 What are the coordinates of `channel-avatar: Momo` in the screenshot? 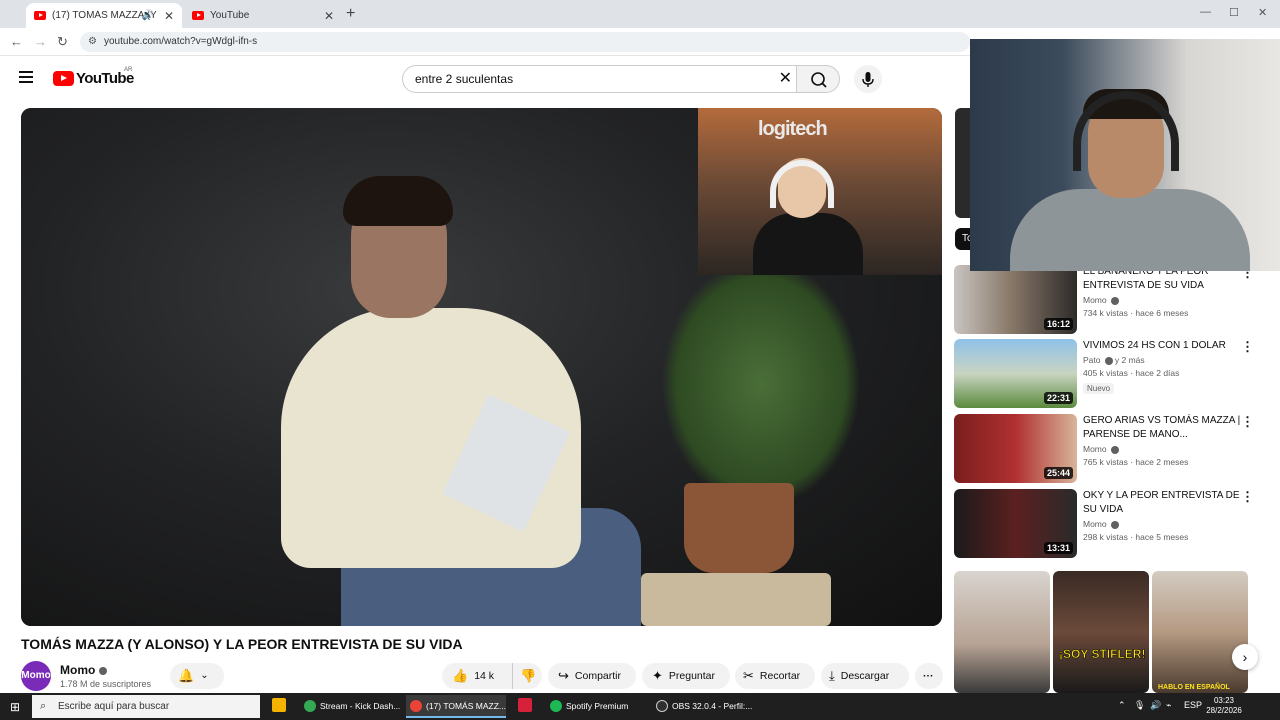 It's located at (36, 676).